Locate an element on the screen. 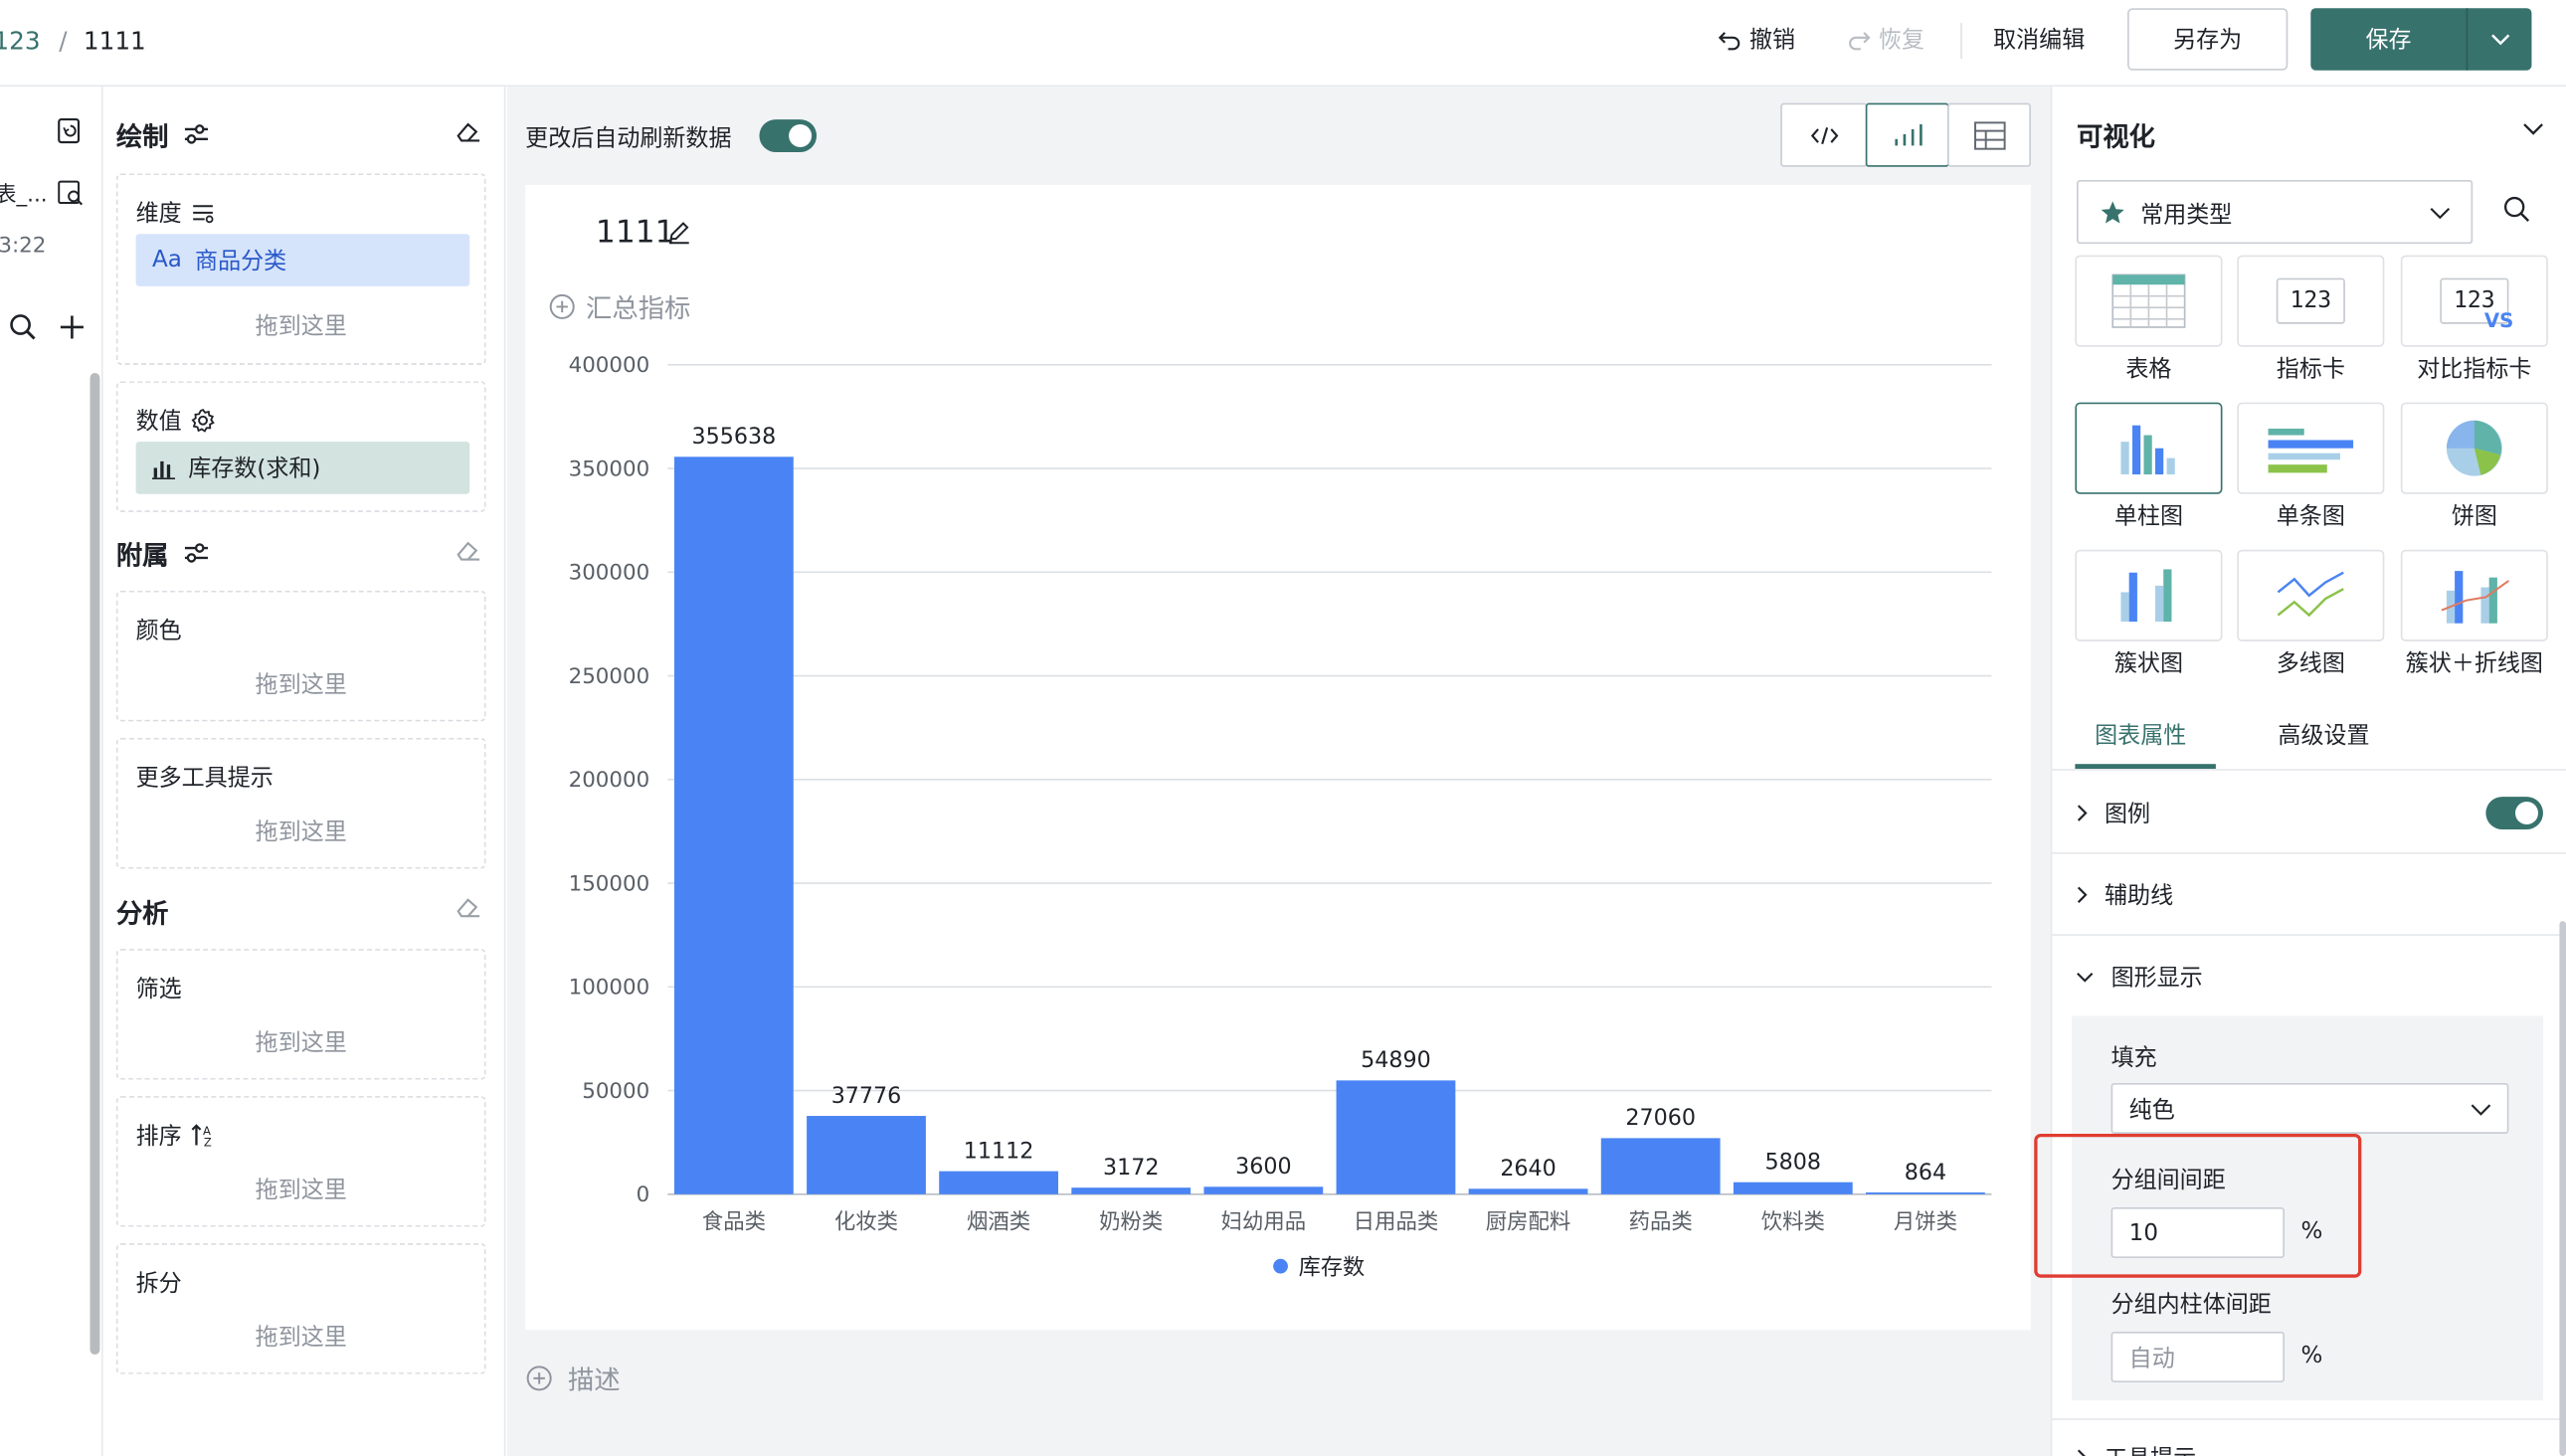 The height and width of the screenshot is (1456, 2566). value-dropzone: 数值 库存数(求和) is located at coordinates (300, 446).